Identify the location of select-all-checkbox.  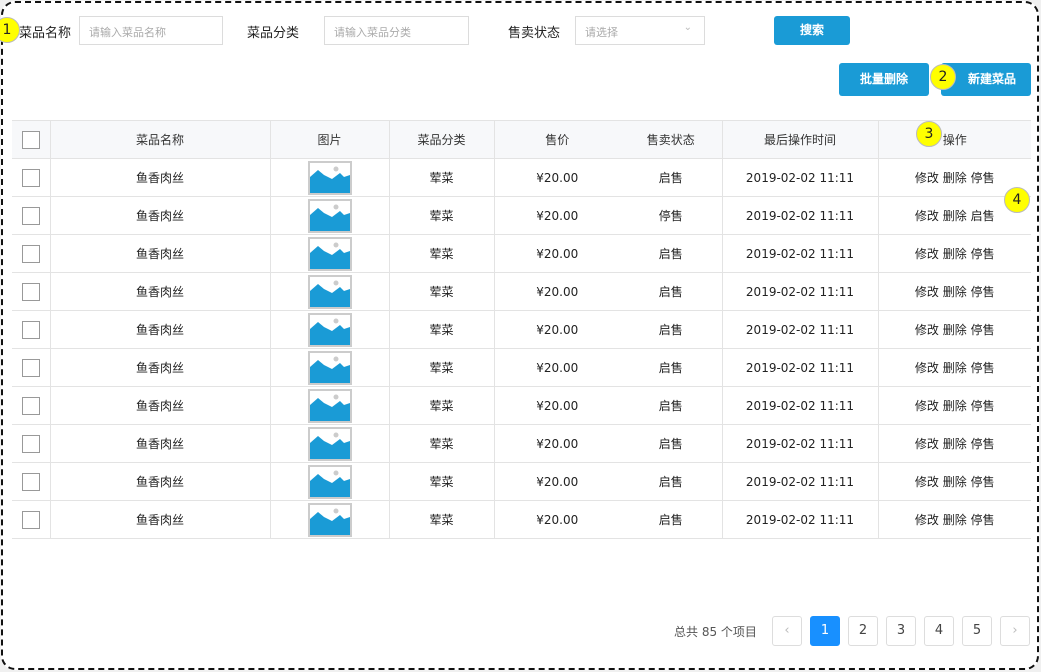
(30, 139).